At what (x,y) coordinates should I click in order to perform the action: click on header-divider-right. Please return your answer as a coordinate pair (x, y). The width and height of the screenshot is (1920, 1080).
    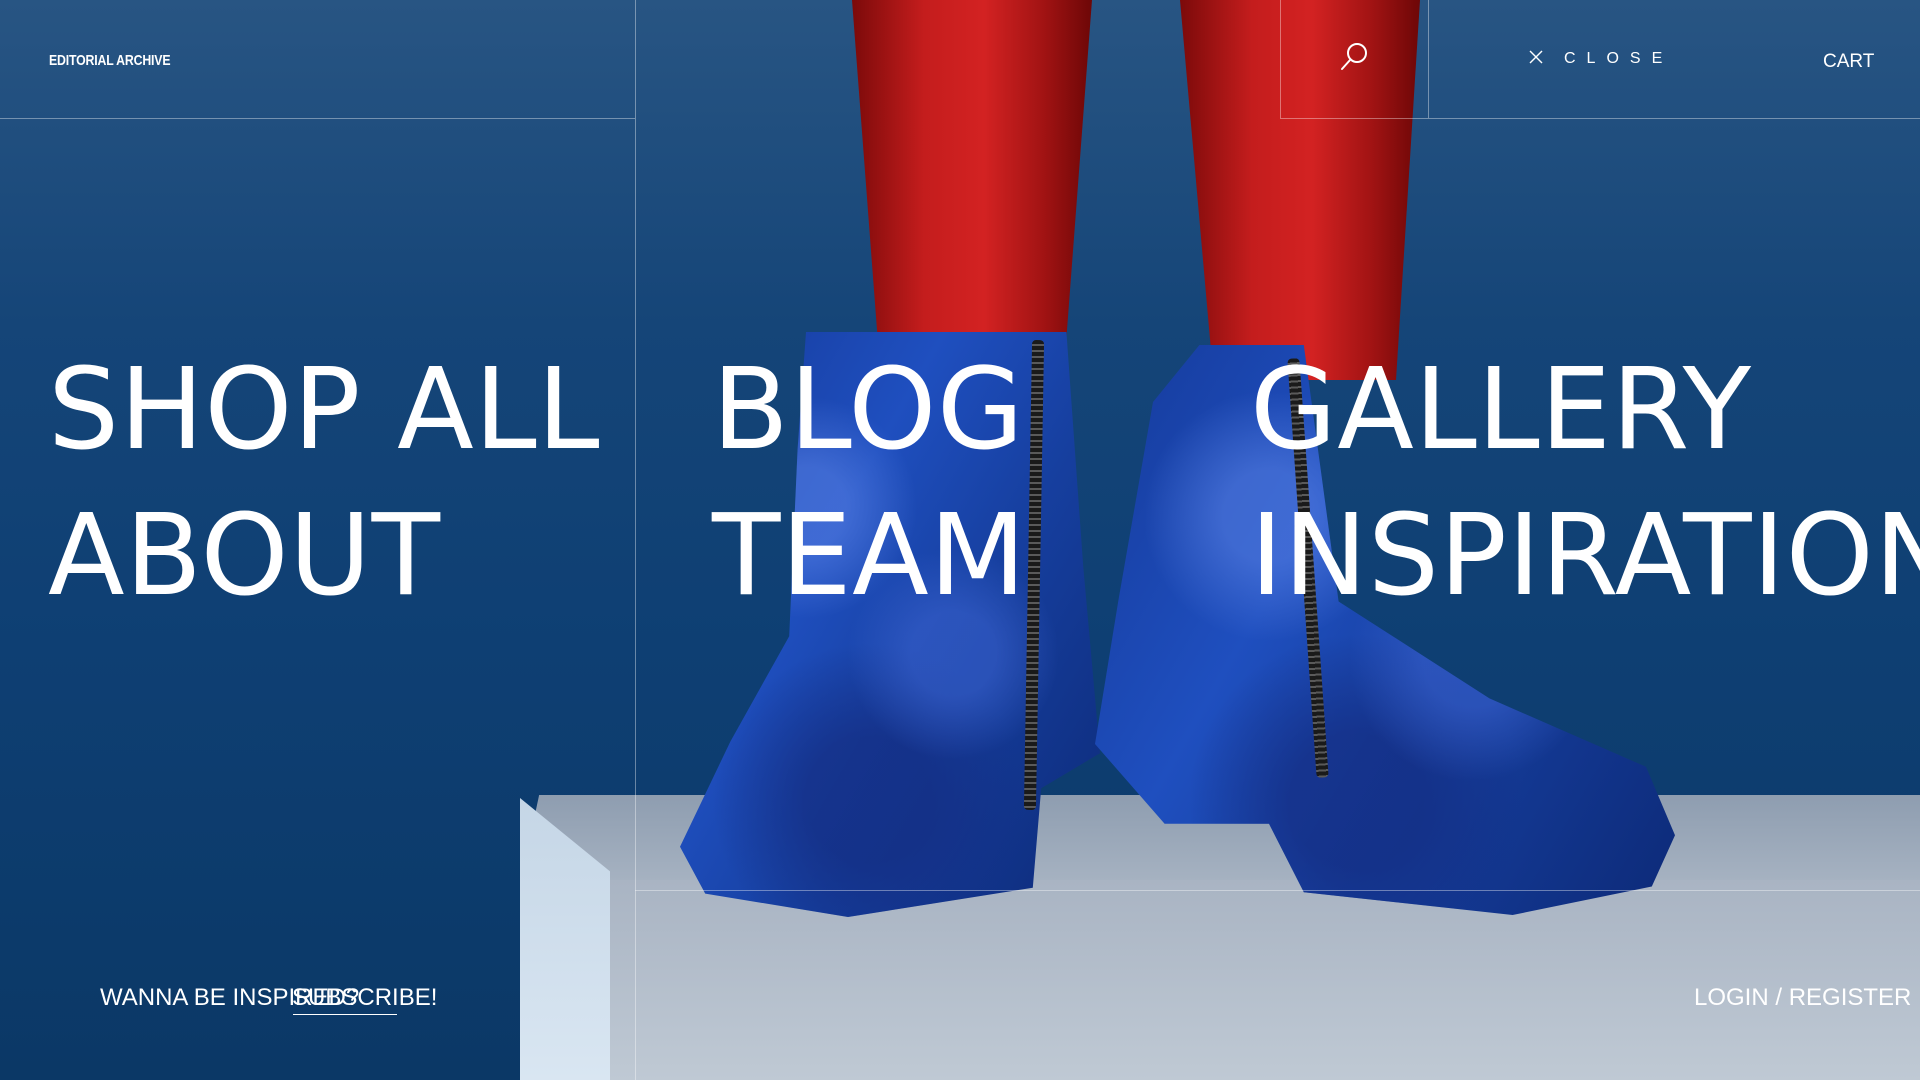
    Looking at the image, I should click on (1600, 118).